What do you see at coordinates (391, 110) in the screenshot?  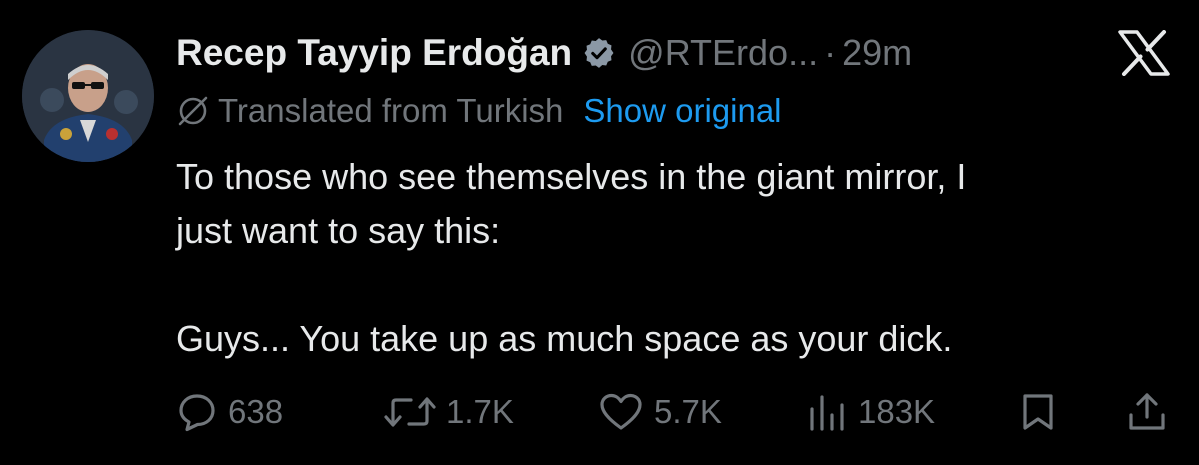 I see `translated-label: Translated from Turkish` at bounding box center [391, 110].